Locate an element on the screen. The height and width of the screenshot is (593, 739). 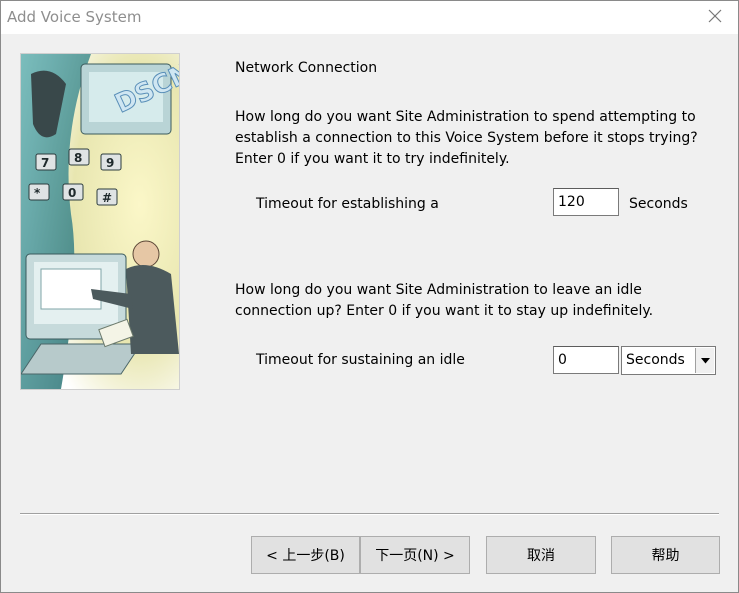
next-button: 下一页(N) > is located at coordinates (415, 555).